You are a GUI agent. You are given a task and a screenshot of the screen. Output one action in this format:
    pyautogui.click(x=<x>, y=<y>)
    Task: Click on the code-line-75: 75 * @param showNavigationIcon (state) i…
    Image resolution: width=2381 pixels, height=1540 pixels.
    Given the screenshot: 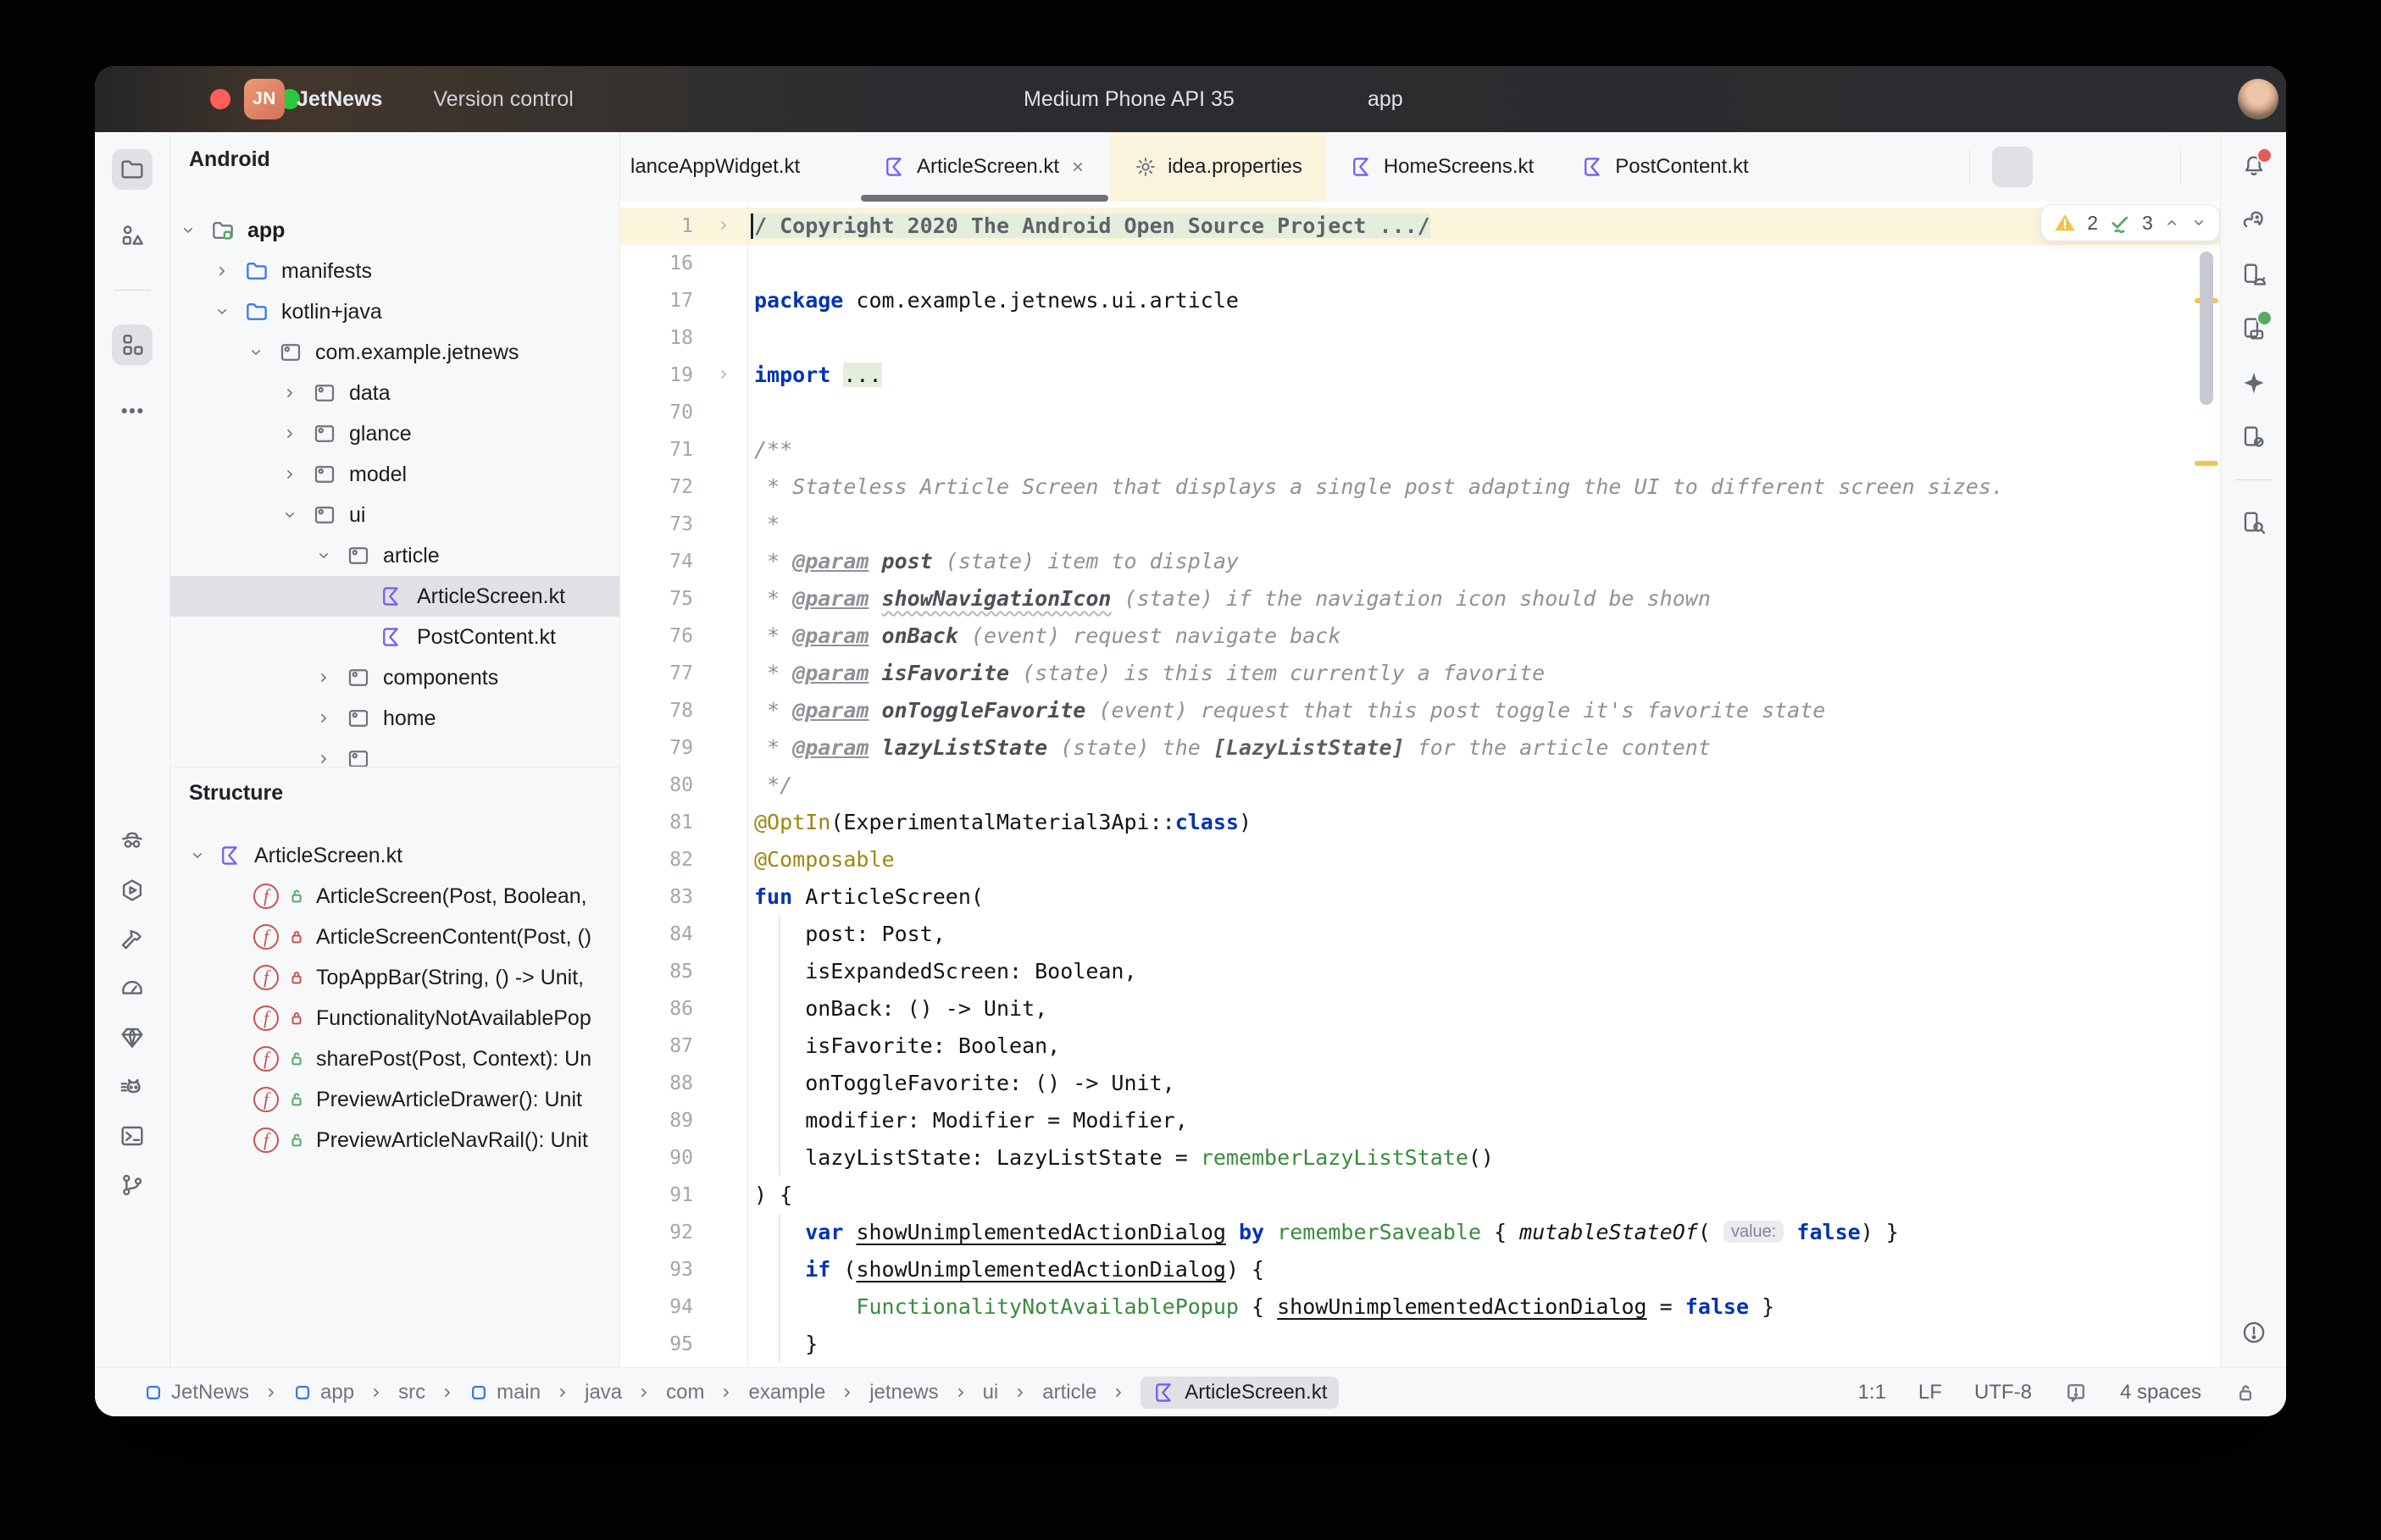 What is the action you would take?
    pyautogui.click(x=1420, y=599)
    